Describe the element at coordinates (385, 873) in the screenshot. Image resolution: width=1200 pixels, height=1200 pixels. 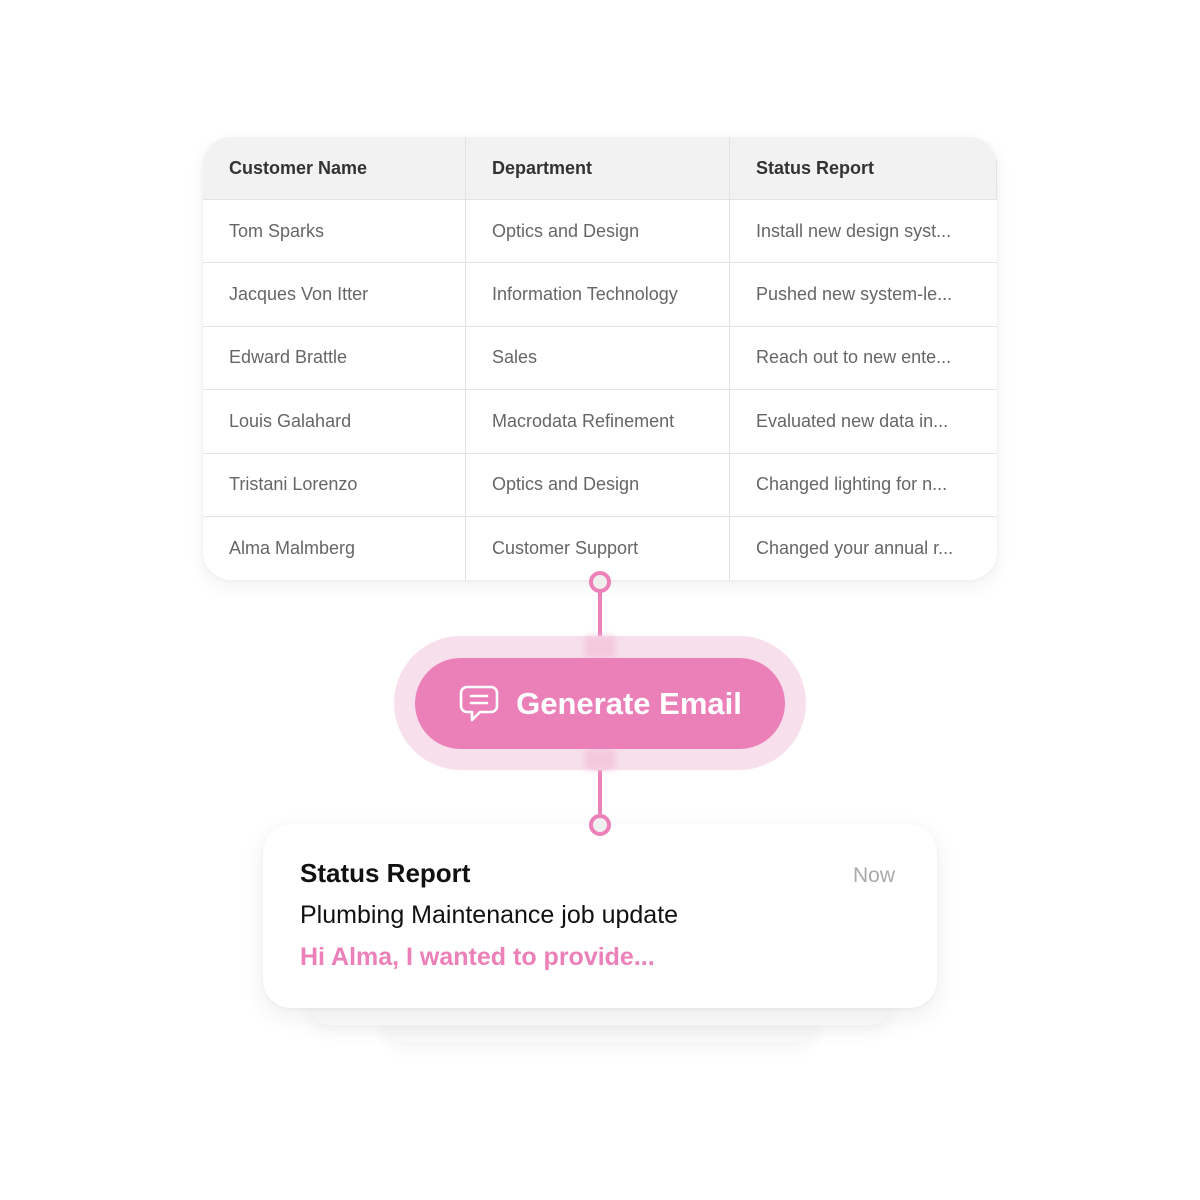
I see `email-title: Status Report` at that location.